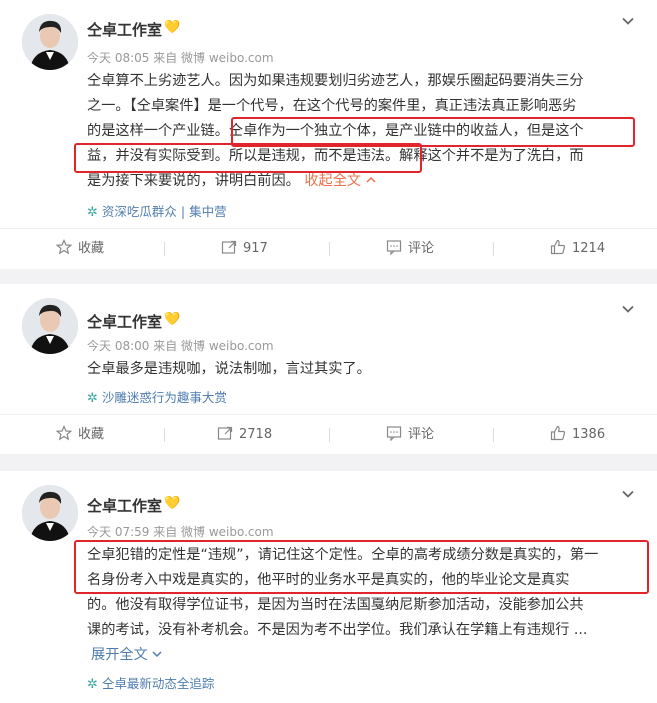 This screenshot has height=703, width=657. Describe the element at coordinates (244, 435) in the screenshot. I see `repost-button: 2718` at that location.